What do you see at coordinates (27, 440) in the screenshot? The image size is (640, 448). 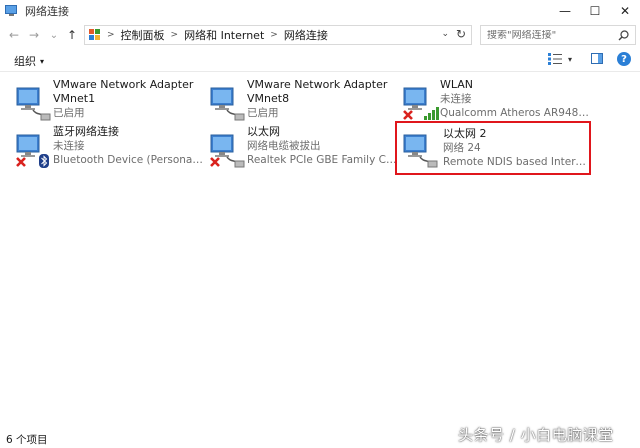 I see `item-count: 6 个项目` at bounding box center [27, 440].